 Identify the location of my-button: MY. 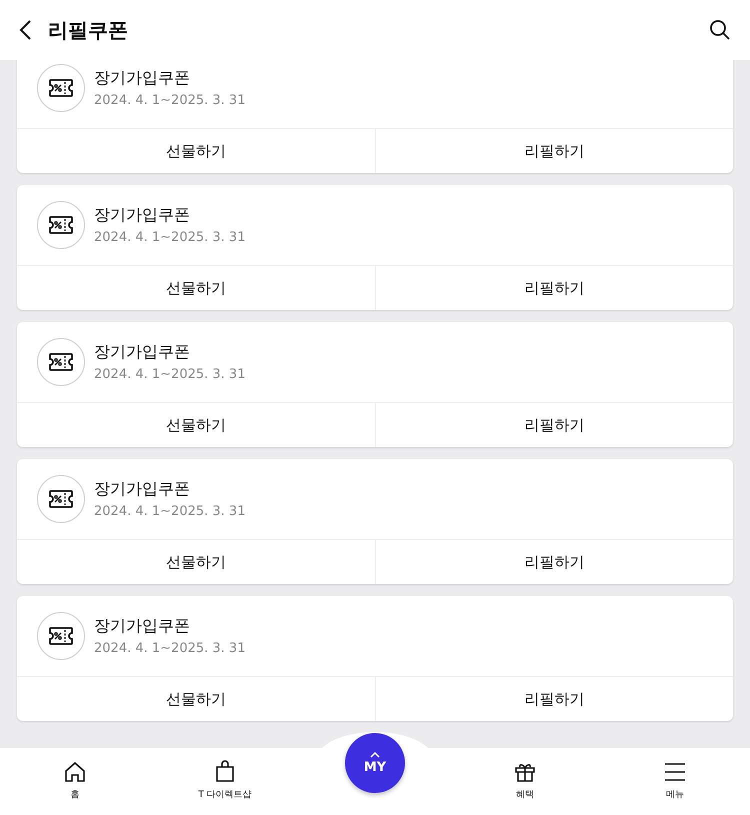
(375, 763).